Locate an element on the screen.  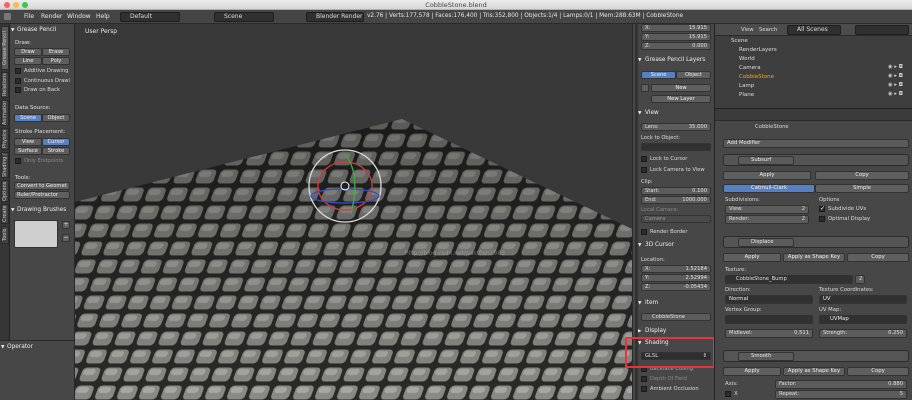
clip-start-field: Start: 0.100 is located at coordinates (676, 191).